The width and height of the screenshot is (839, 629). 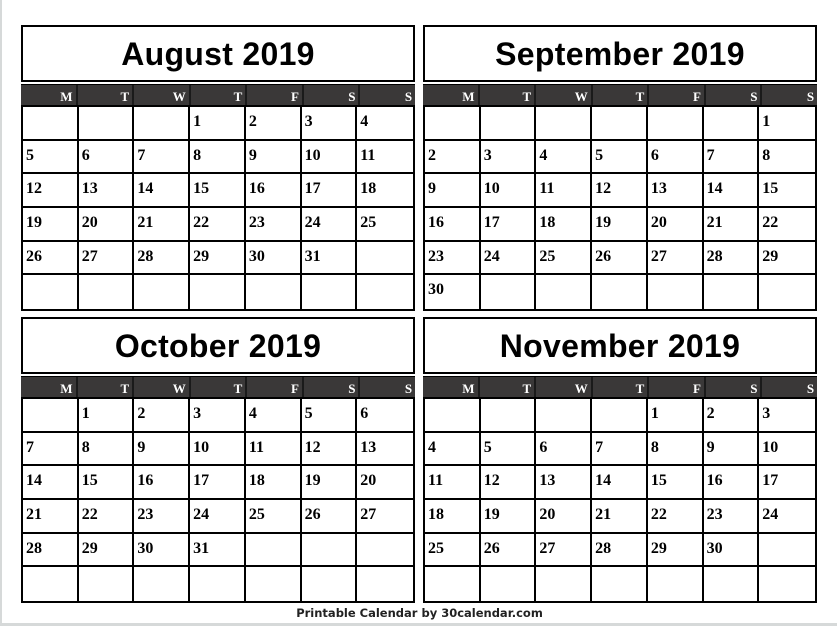 I want to click on month-title: September 2019, so click(x=620, y=54).